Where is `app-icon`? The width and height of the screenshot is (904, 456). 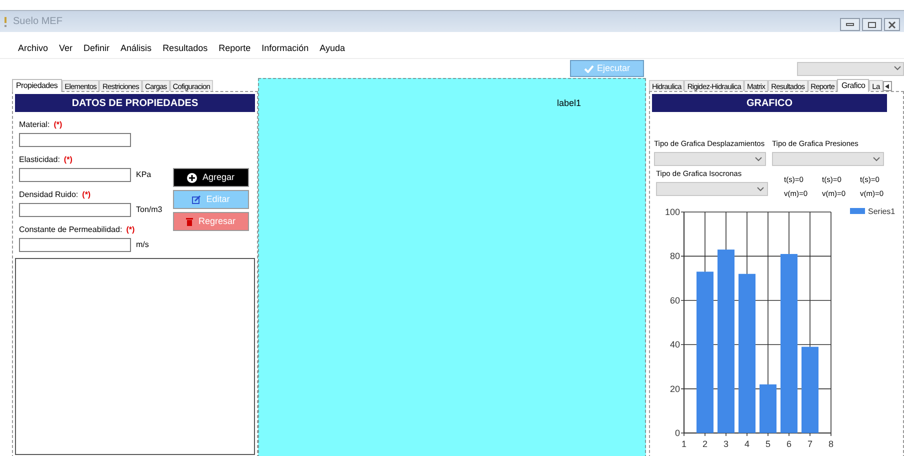
app-icon is located at coordinates (5, 21).